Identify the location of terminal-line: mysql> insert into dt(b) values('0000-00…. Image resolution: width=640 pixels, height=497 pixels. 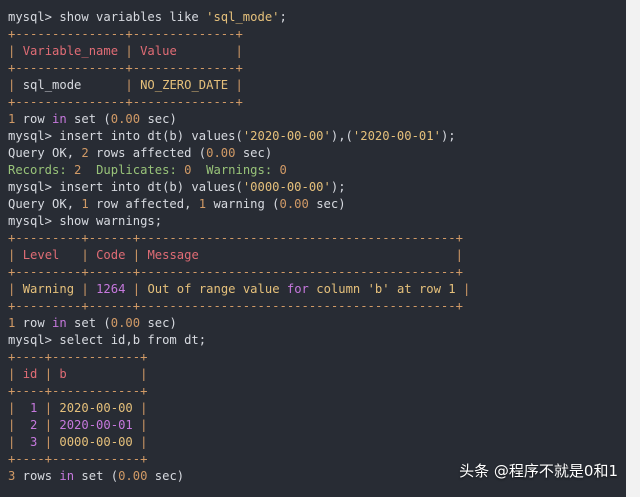
(317, 187).